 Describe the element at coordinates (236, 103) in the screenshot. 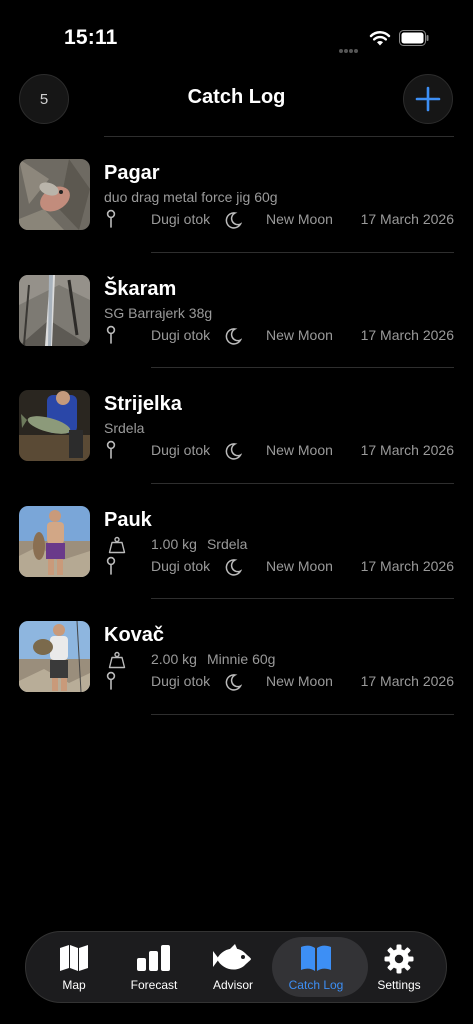

I see `header: 5 Catch Log` at that location.